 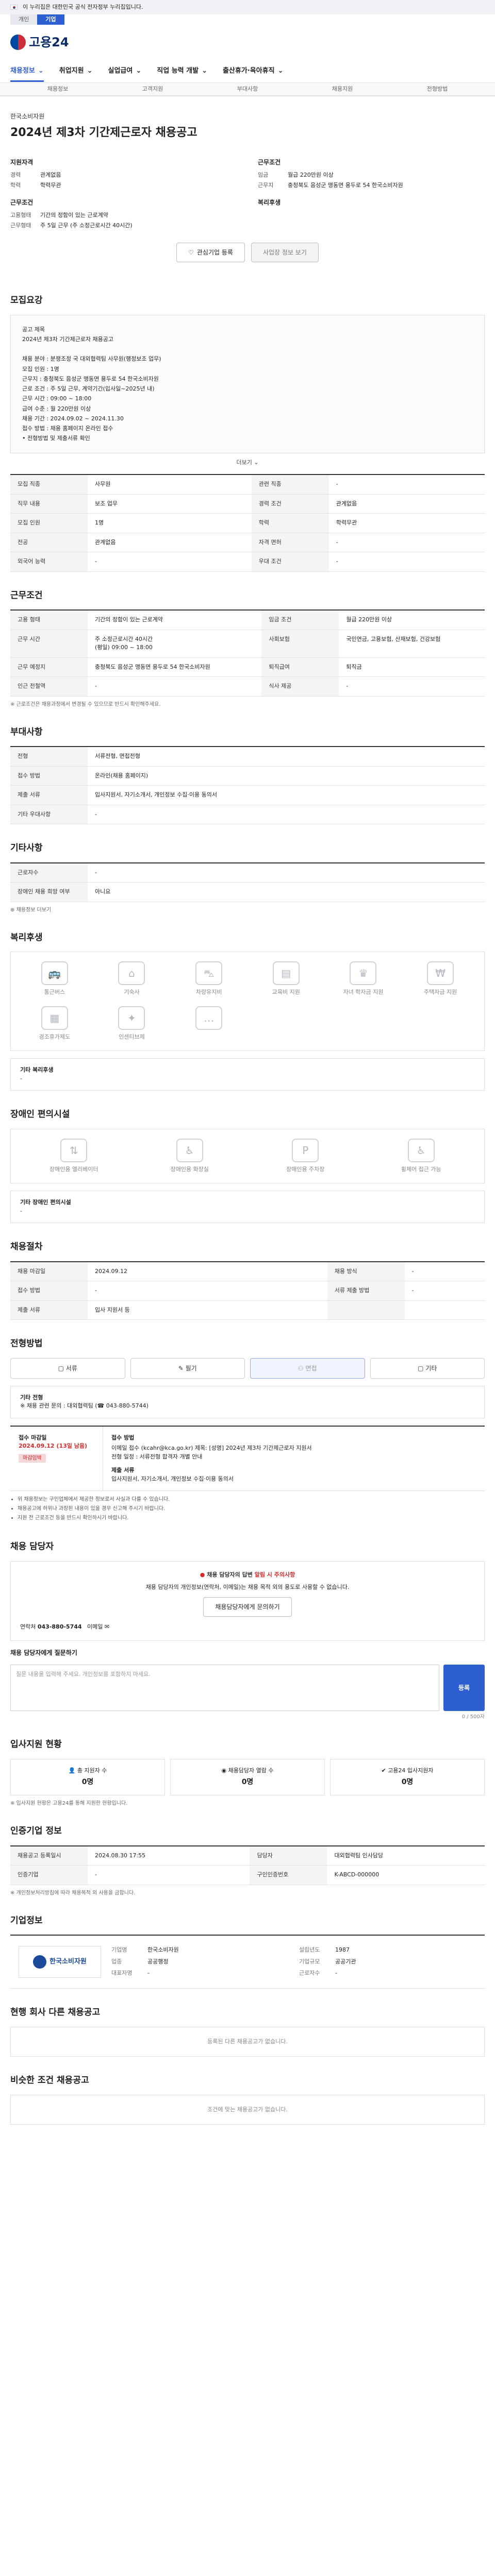 I want to click on section-title: 전형방법, so click(x=27, y=1343).